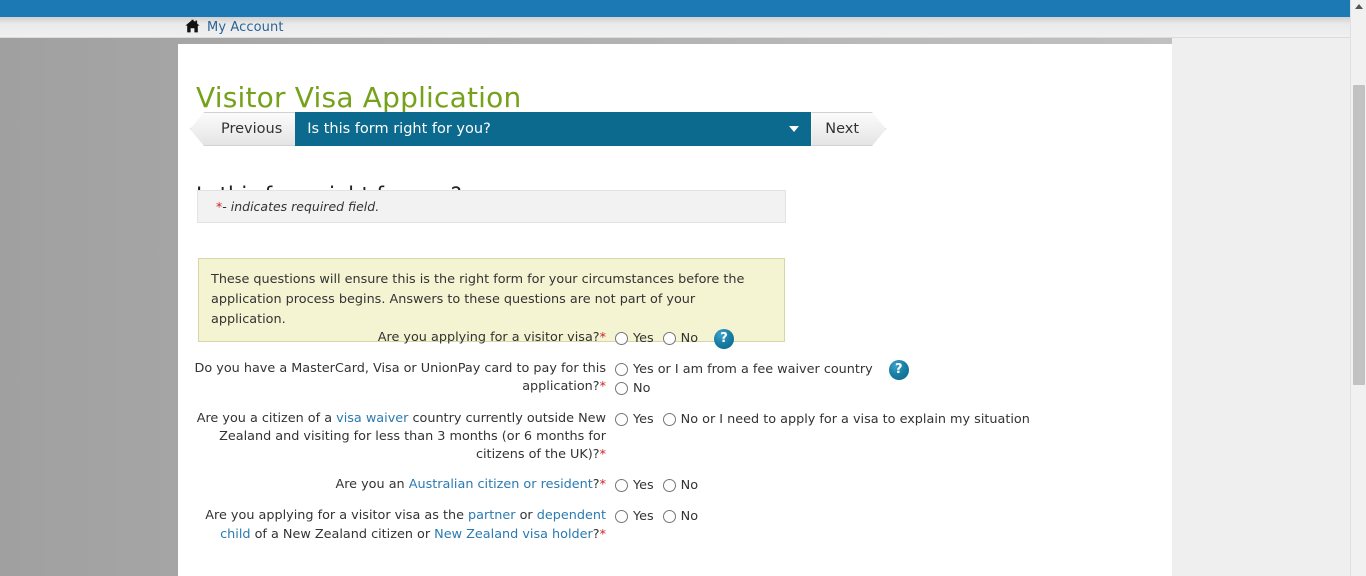 The image size is (1366, 576). I want to click on chevron-down-icon, so click(794, 129).